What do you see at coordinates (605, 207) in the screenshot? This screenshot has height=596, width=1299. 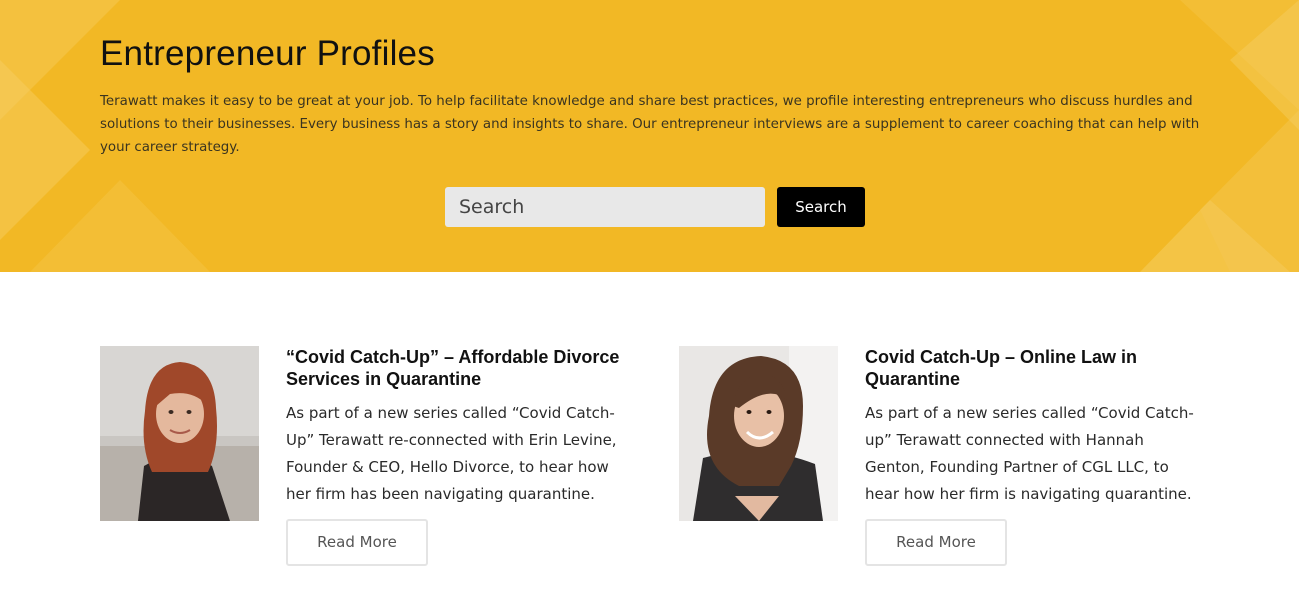 I see `search-input` at bounding box center [605, 207].